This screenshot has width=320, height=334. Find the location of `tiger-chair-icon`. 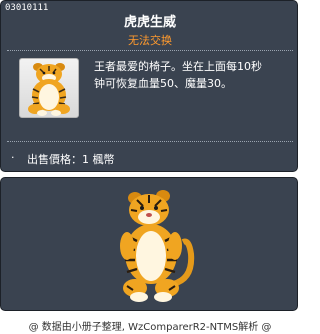

tiger-chair-icon is located at coordinates (49, 89).